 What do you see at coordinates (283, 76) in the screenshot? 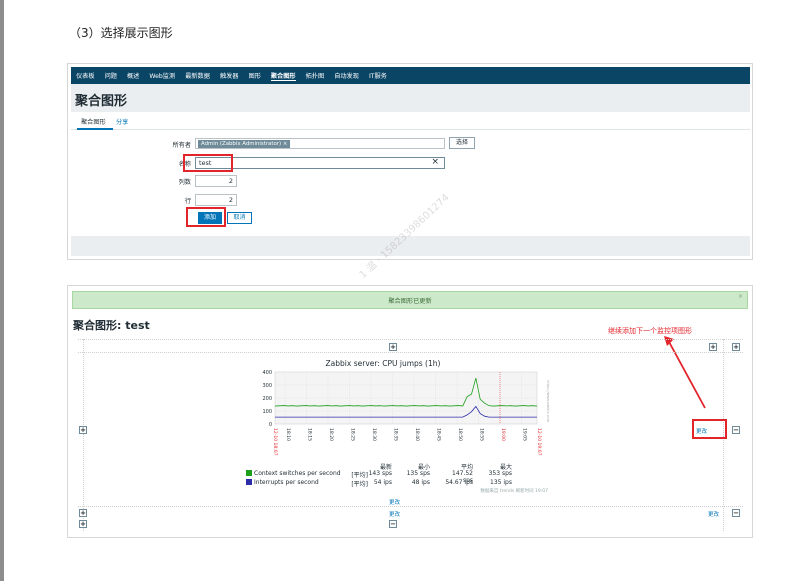
I see `nav-item-7: 聚合图形` at bounding box center [283, 76].